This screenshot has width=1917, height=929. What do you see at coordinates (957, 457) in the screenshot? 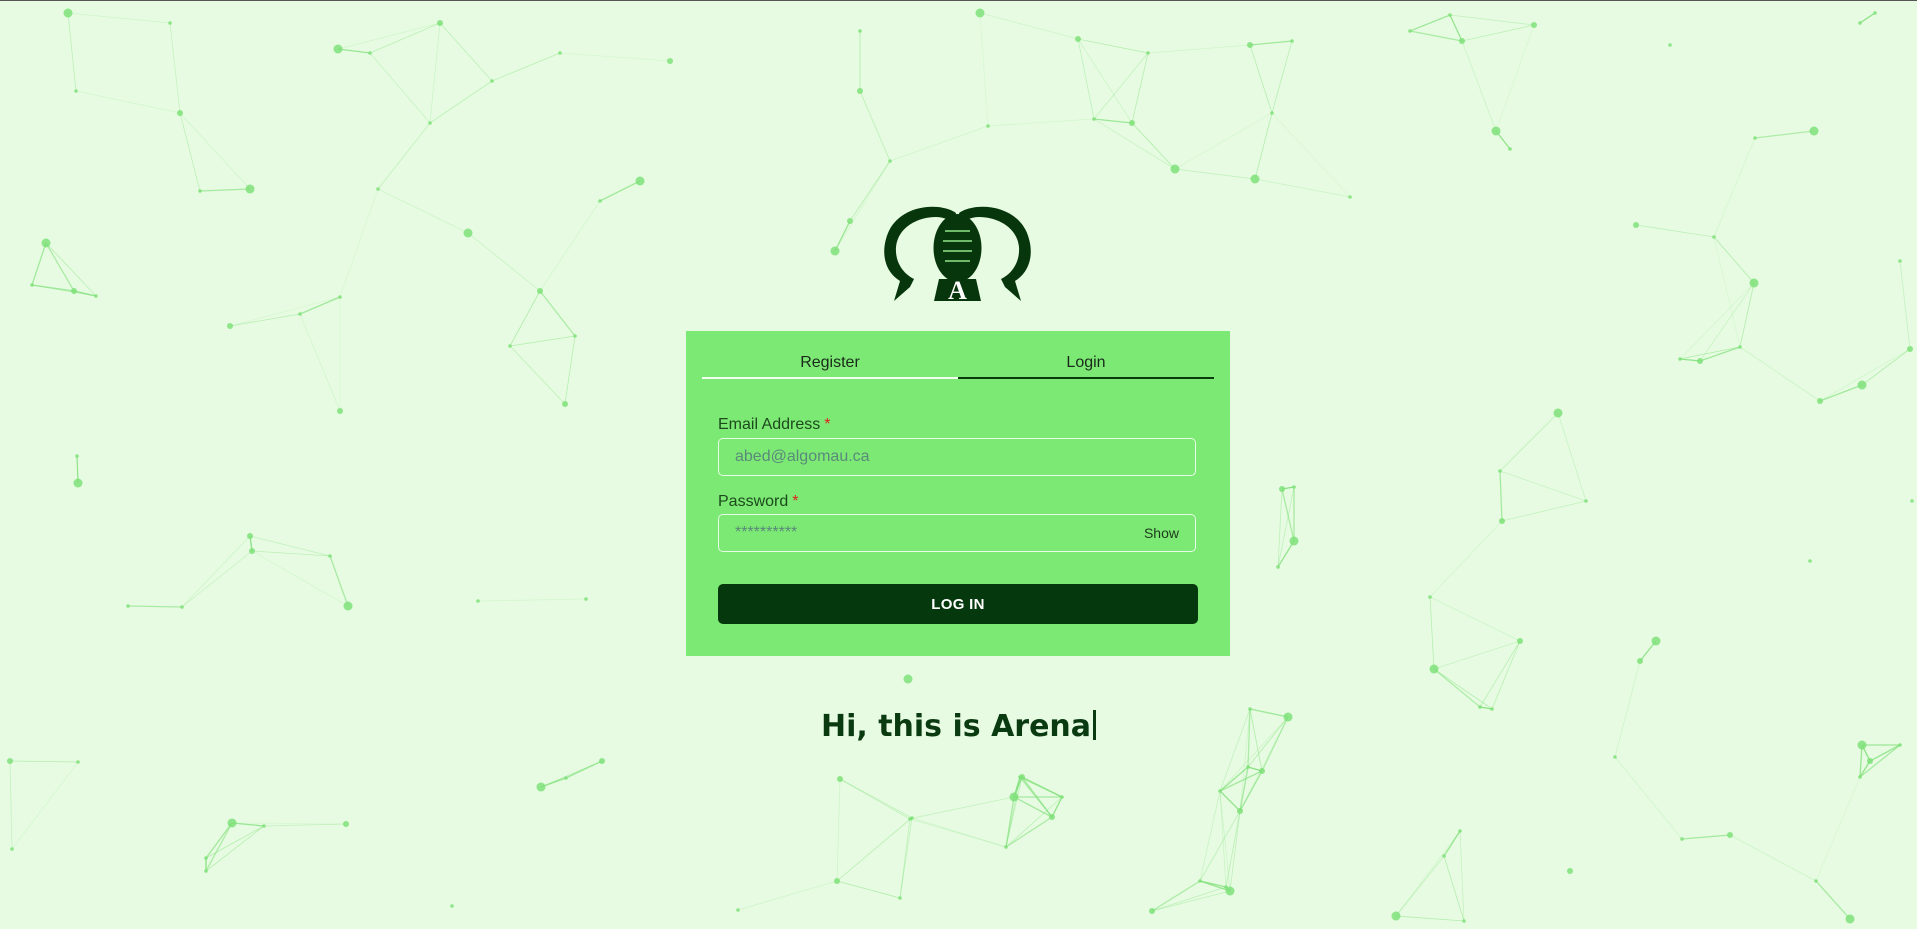
I see `email-field` at bounding box center [957, 457].